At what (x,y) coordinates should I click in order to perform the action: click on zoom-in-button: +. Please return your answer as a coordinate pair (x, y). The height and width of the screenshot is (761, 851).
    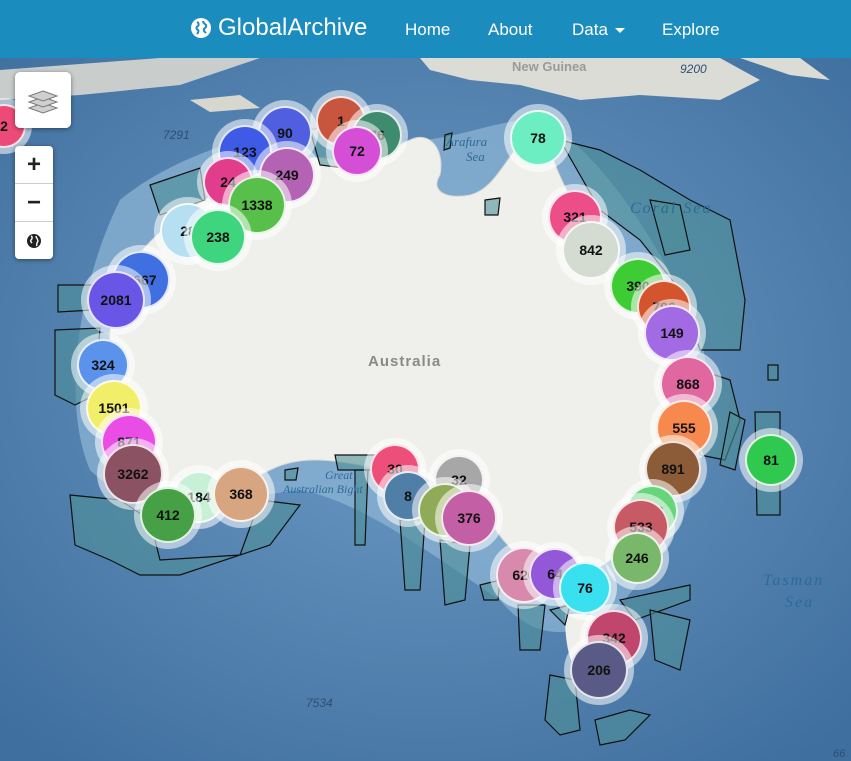
    Looking at the image, I should click on (34, 165).